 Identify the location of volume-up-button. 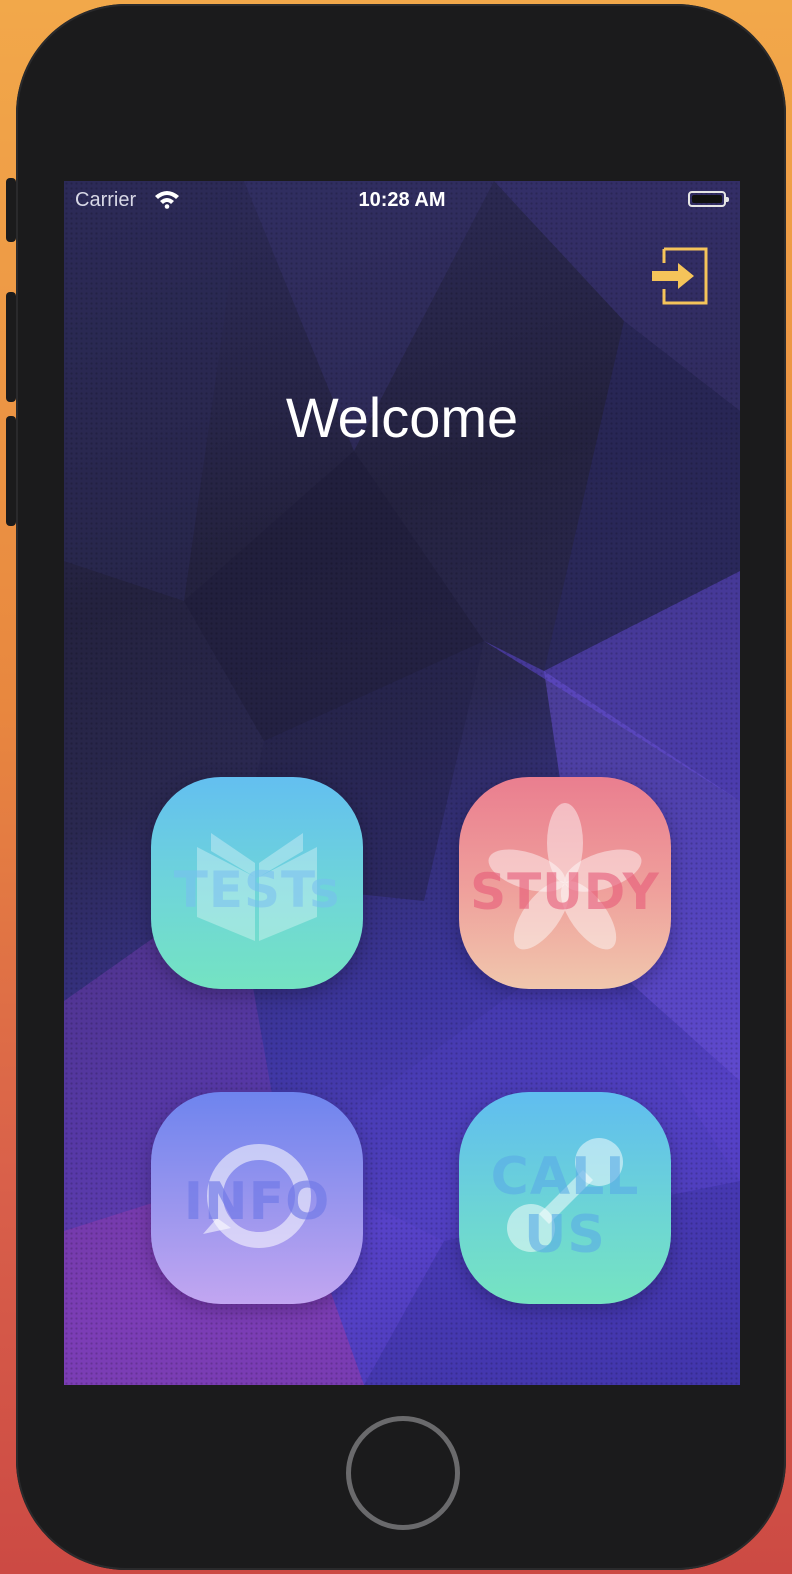
(11, 347).